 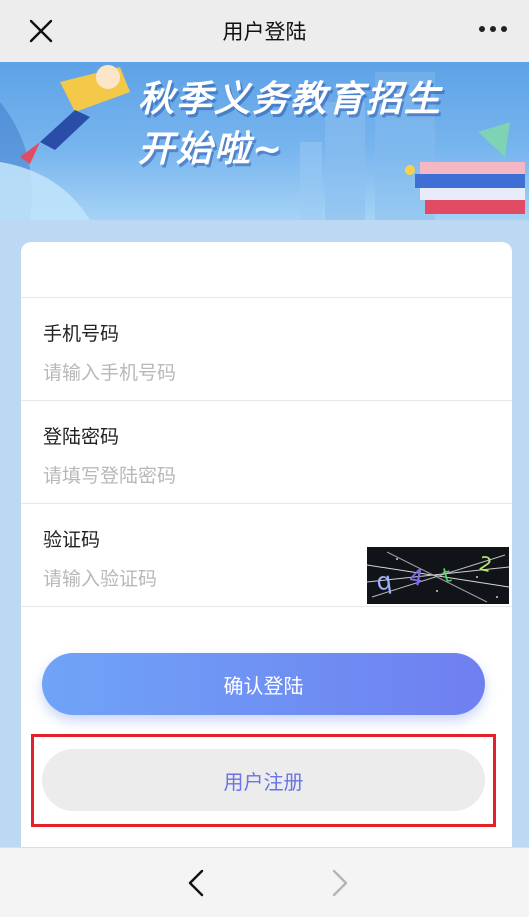 What do you see at coordinates (263, 684) in the screenshot?
I see `login-button: 确认登陆` at bounding box center [263, 684].